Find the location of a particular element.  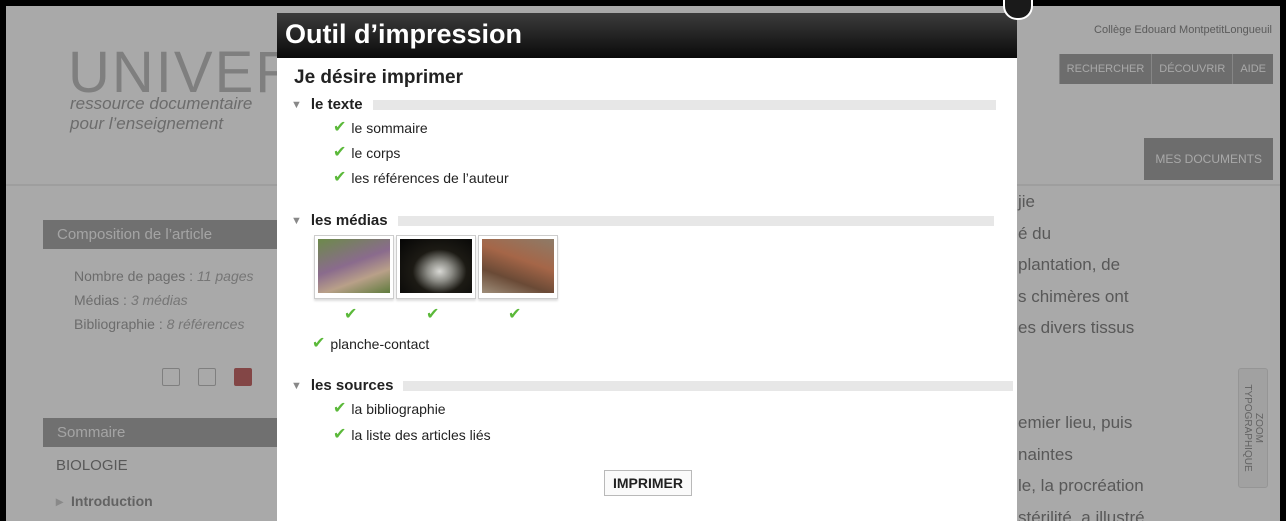

option-articles-lies: ✔ la liste des articles liés is located at coordinates (412, 435).